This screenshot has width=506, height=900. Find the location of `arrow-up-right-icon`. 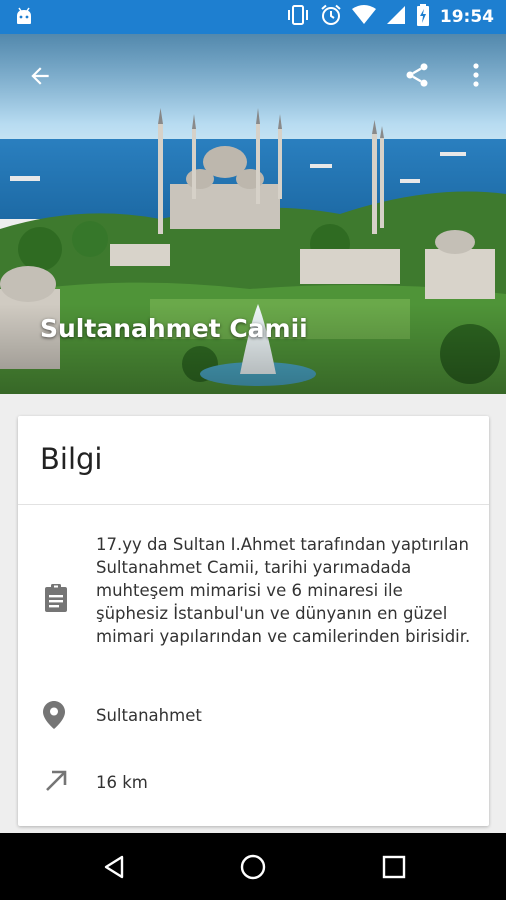

arrow-up-right-icon is located at coordinates (56, 783).